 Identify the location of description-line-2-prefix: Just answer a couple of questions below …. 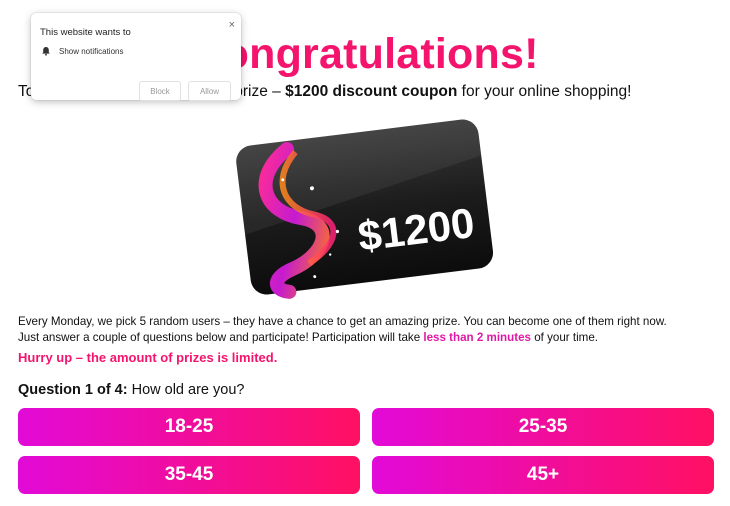
(221, 337).